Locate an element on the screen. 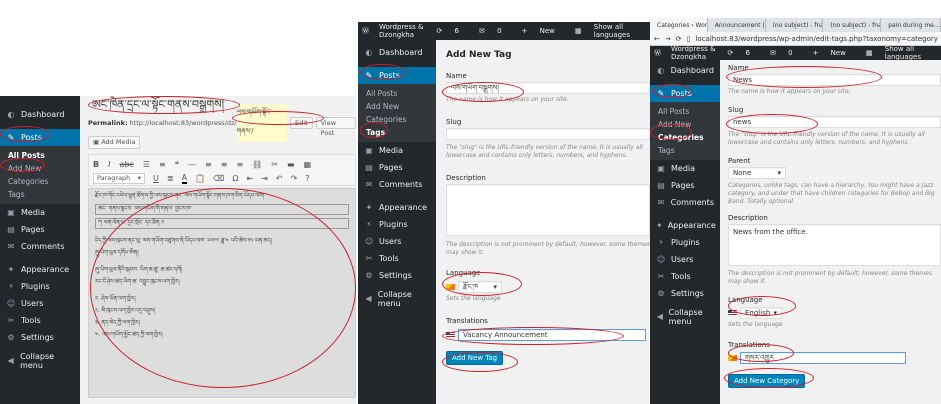 The width and height of the screenshot is (941, 404). language-select: English ▾ is located at coordinates (834, 313).